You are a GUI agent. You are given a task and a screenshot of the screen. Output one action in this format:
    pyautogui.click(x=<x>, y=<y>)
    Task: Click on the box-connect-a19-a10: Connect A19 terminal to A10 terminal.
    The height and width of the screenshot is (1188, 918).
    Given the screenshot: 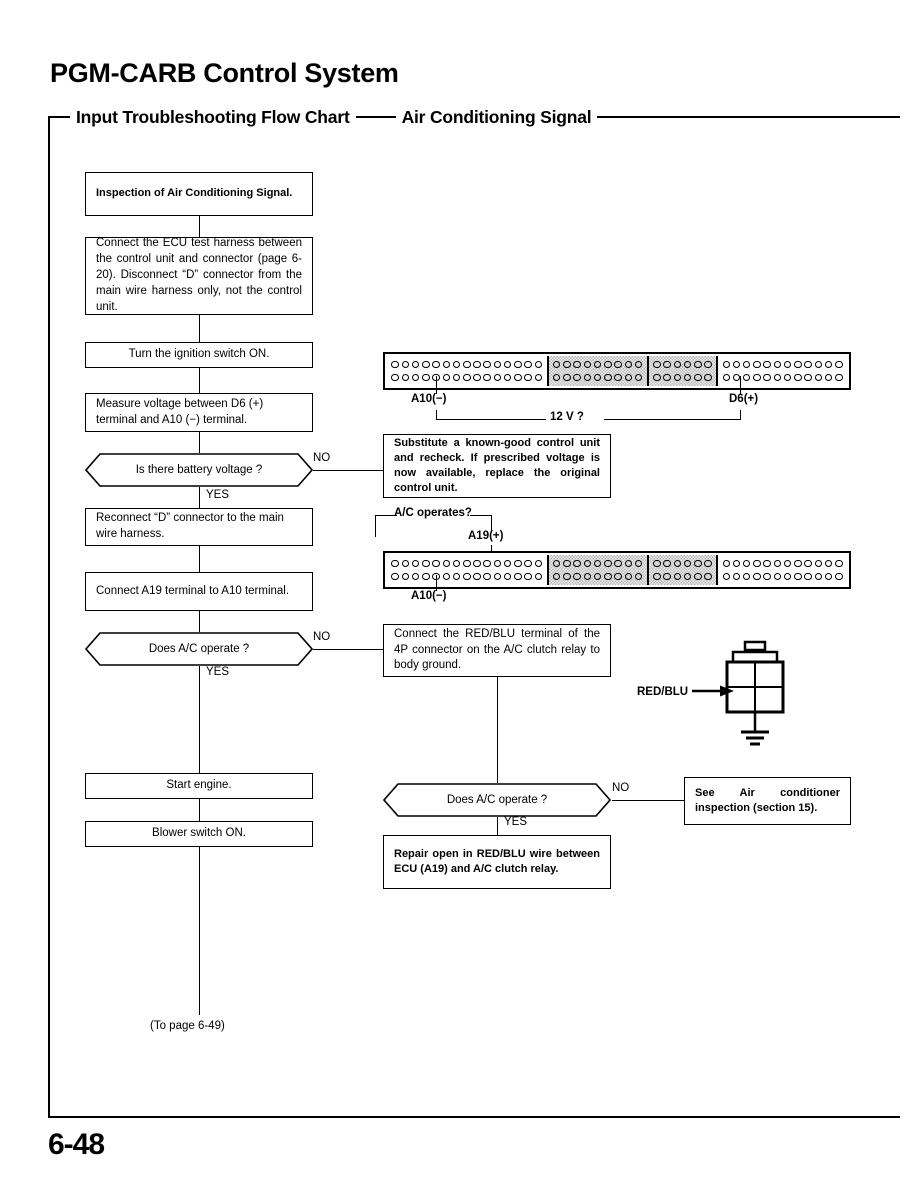 What is the action you would take?
    pyautogui.click(x=199, y=591)
    